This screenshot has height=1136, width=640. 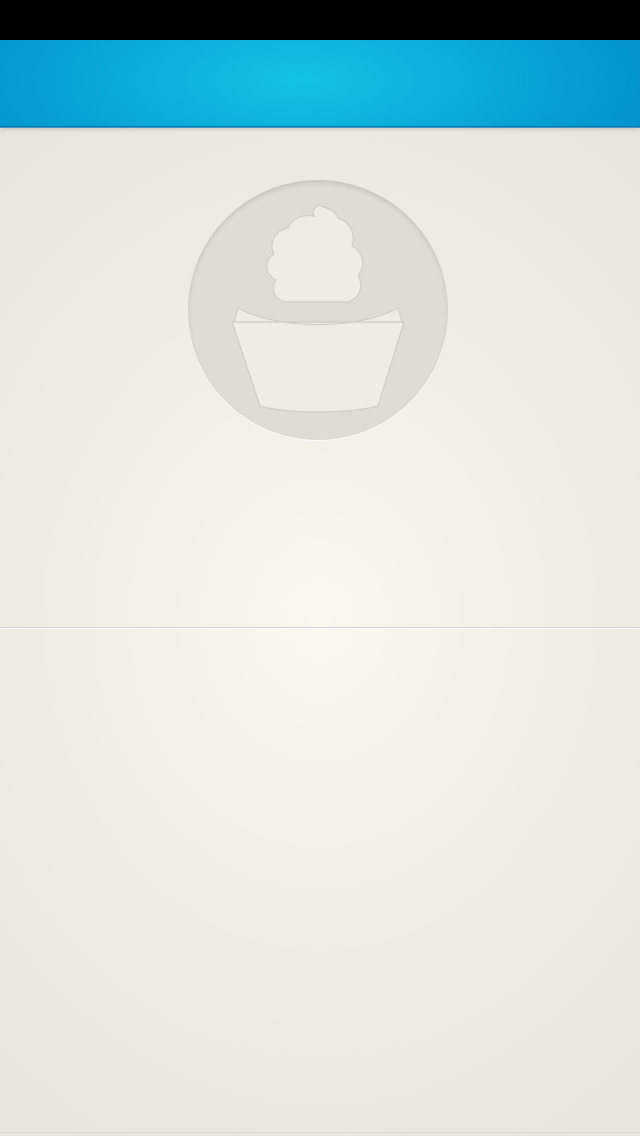 I want to click on navigation-bar, so click(x=320, y=84).